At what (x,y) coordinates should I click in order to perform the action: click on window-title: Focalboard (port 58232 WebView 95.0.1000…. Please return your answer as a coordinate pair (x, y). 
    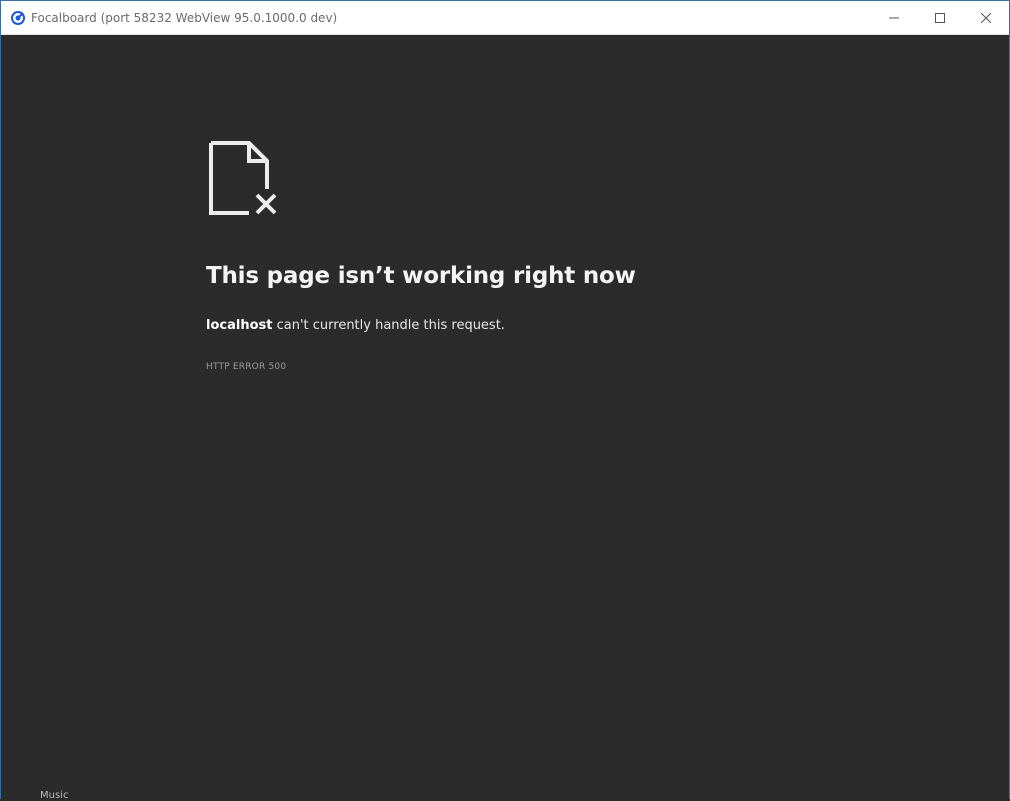
    Looking at the image, I should click on (184, 17).